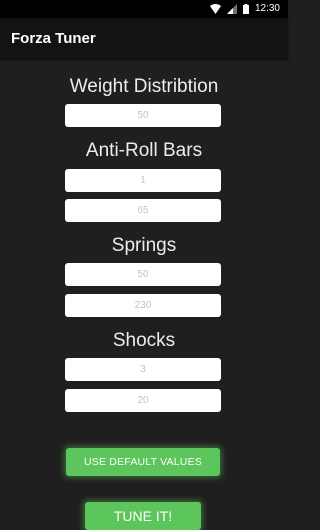 The image size is (320, 530). I want to click on anti-roll-bars-heading: Anti-Roll Bars, so click(144, 150).